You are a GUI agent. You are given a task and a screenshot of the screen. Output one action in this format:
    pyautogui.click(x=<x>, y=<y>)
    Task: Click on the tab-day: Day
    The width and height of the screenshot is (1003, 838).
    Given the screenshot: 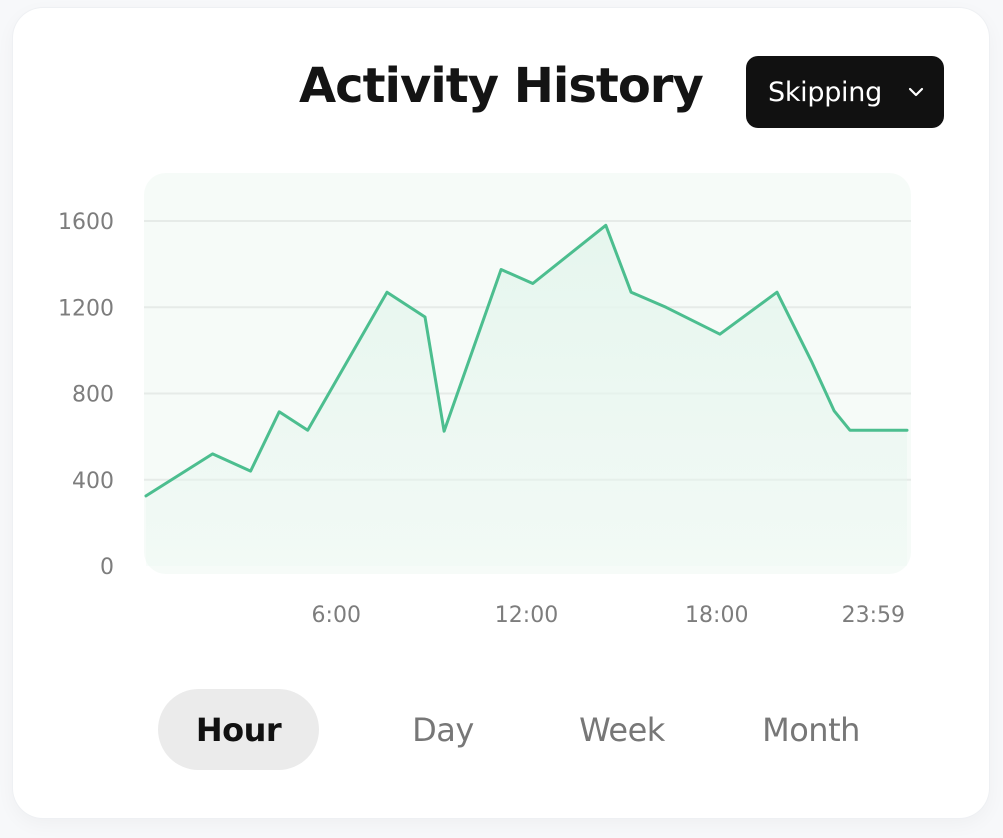 What is the action you would take?
    pyautogui.click(x=443, y=729)
    